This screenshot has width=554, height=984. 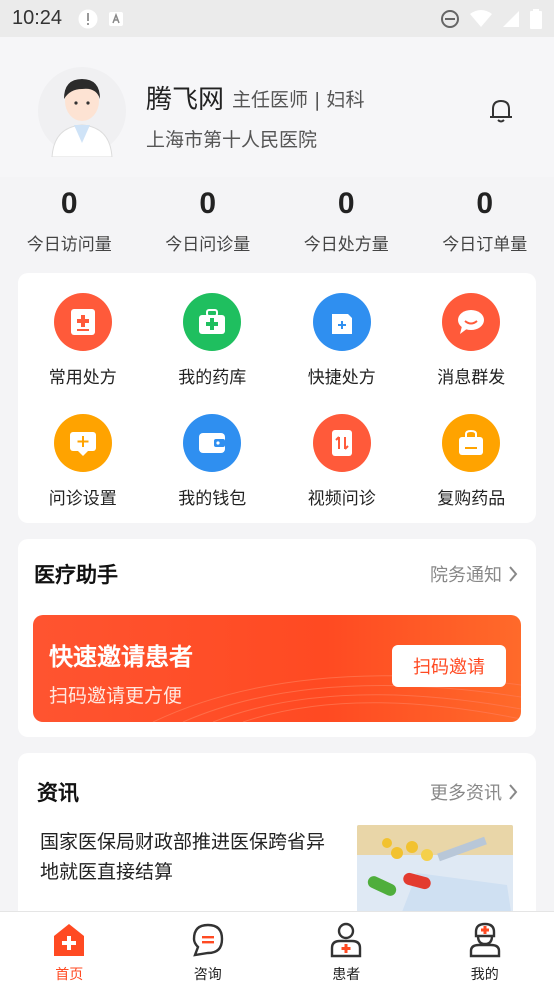 What do you see at coordinates (346, 245) in the screenshot?
I see `stat-label: 今日处方量` at bounding box center [346, 245].